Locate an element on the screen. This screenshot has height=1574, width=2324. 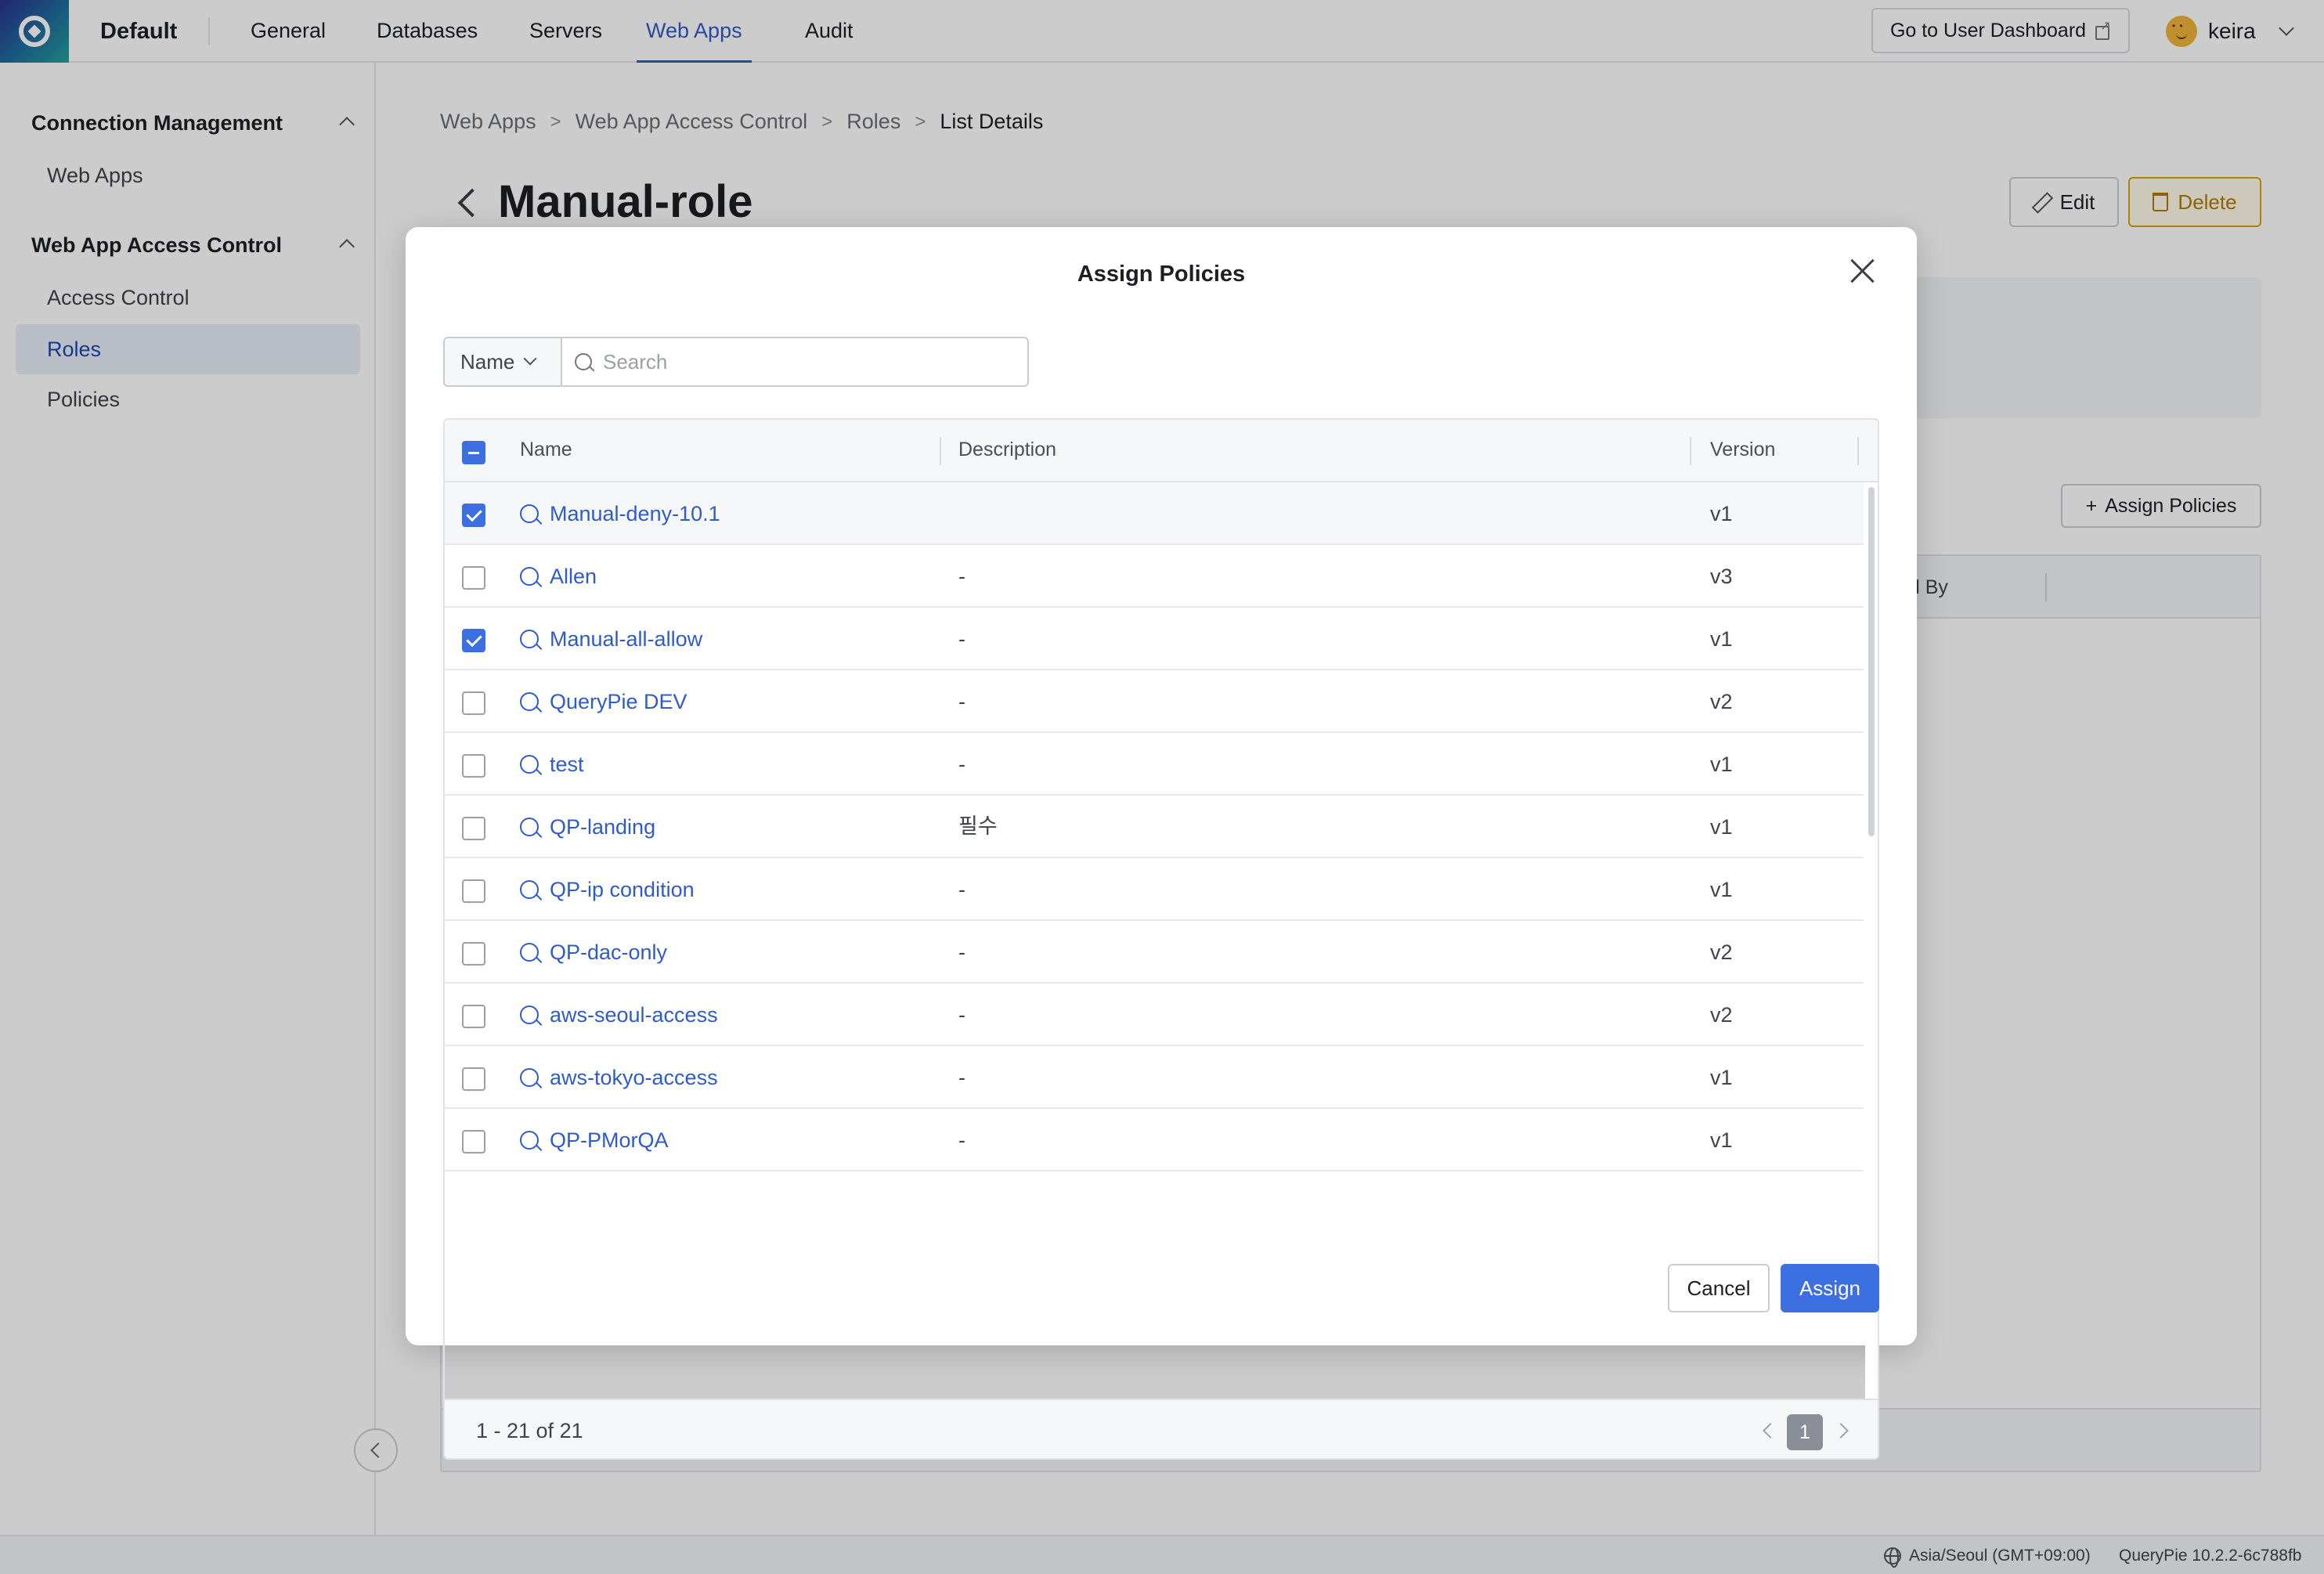
policy-name: Manual-all-allow is located at coordinates (626, 638).